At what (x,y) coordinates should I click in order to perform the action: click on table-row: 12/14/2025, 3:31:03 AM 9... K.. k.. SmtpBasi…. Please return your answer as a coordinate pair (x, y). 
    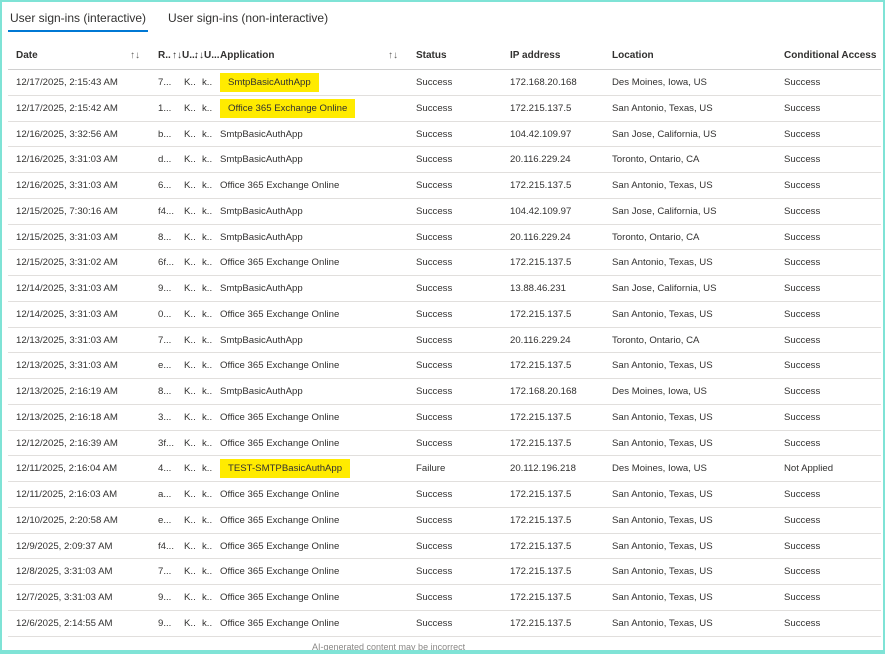
    Looking at the image, I should click on (444, 289).